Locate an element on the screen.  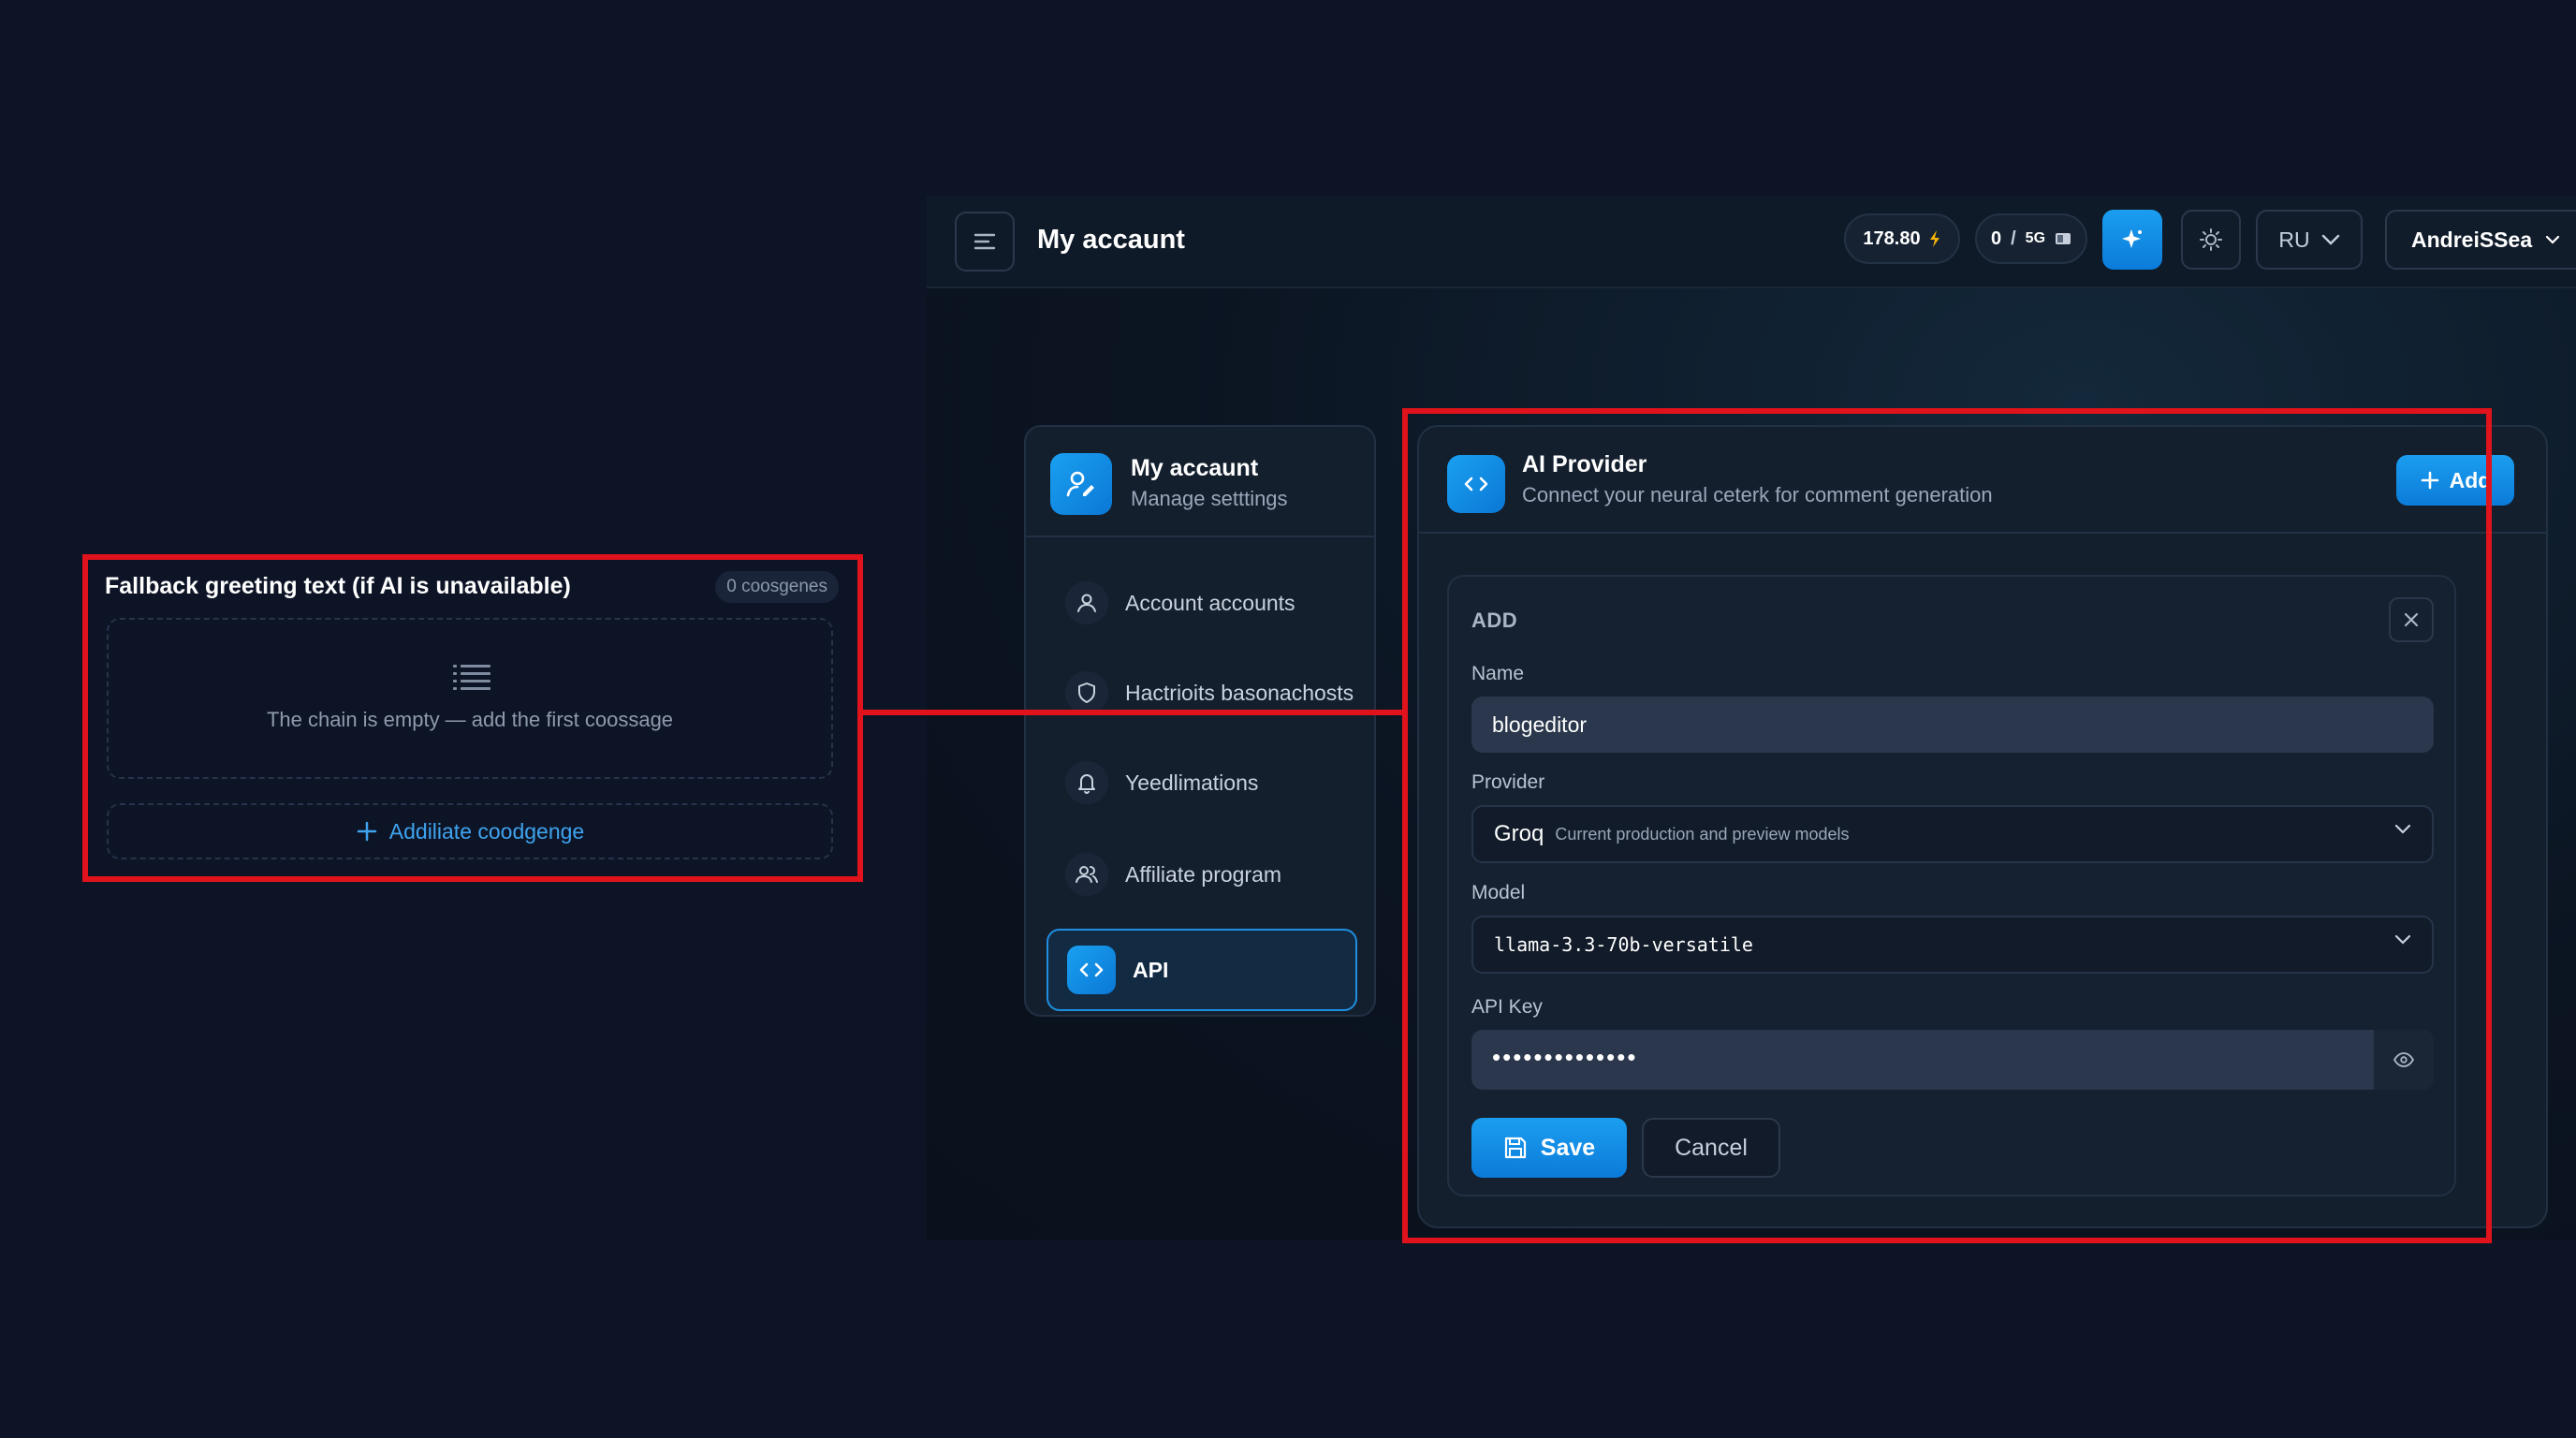
menu-button is located at coordinates (985, 241).